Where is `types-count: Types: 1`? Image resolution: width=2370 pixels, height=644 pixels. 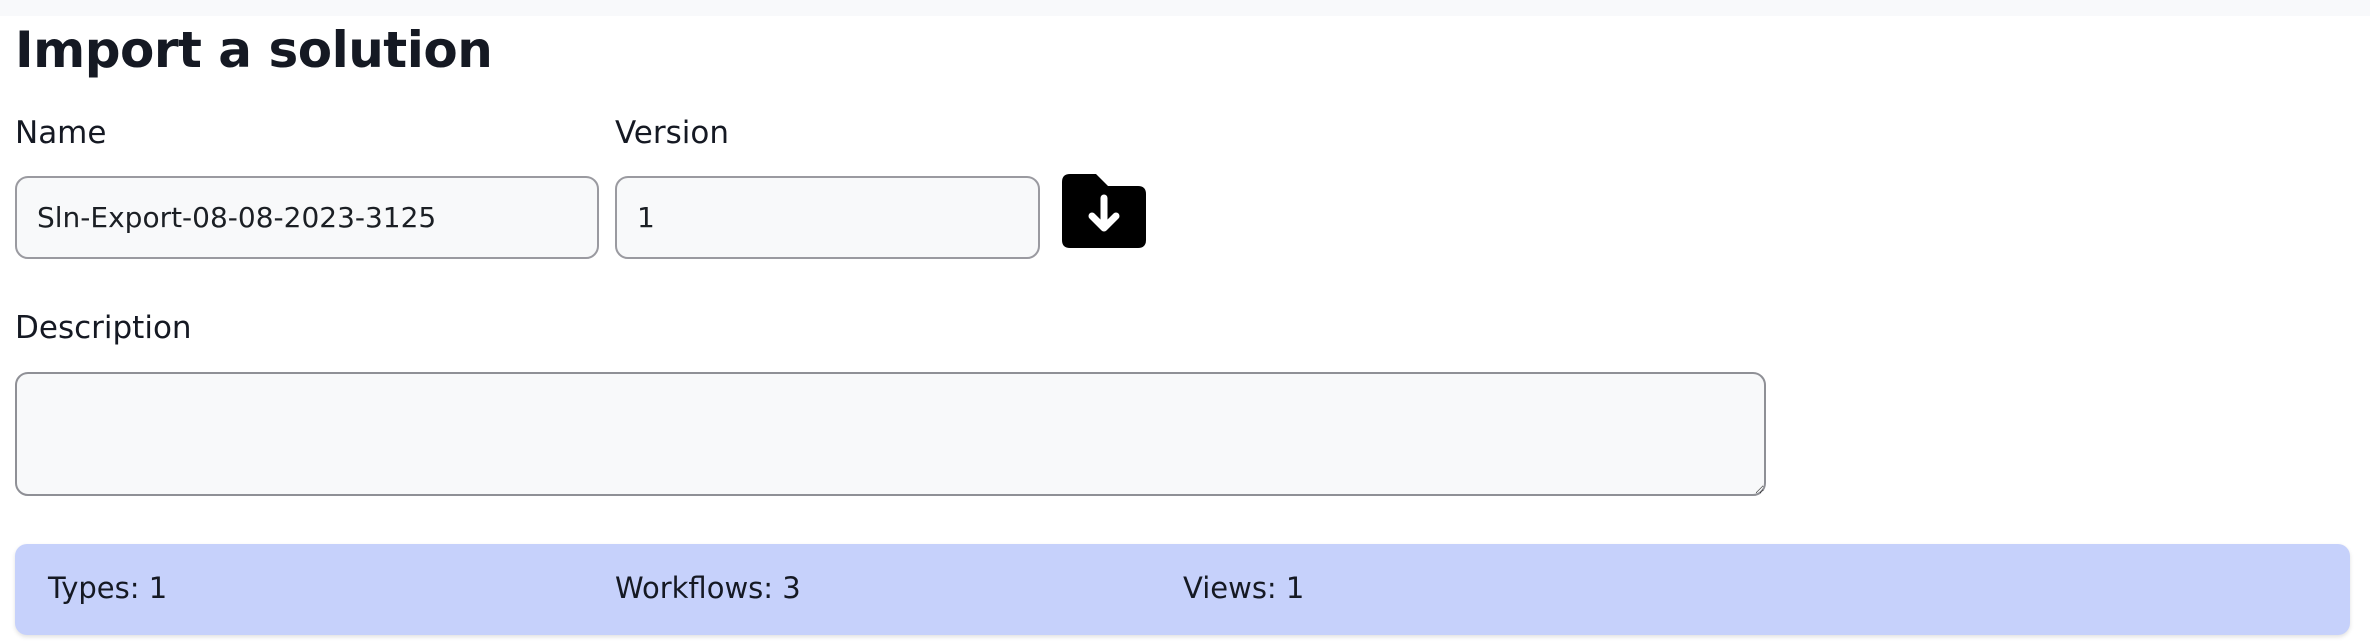 types-count: Types: 1 is located at coordinates (108, 588).